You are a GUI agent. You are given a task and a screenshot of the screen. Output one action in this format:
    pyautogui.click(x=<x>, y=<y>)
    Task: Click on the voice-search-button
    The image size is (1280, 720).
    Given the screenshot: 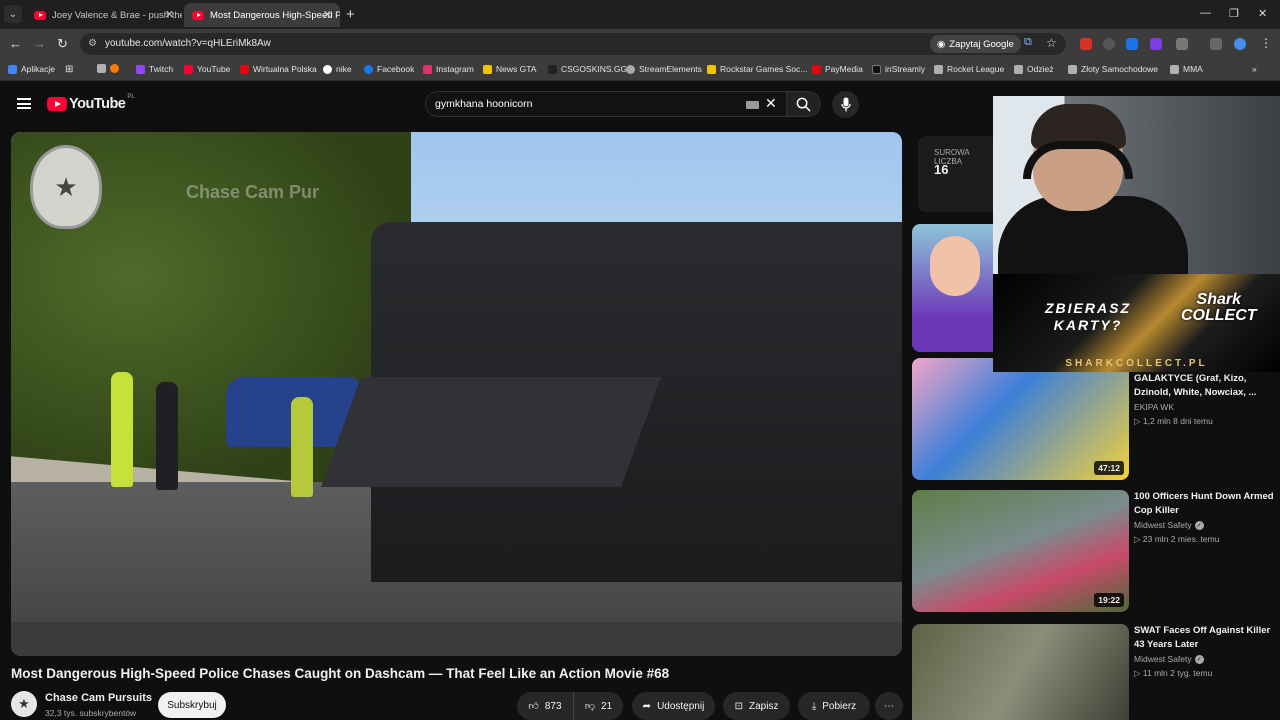 What is the action you would take?
    pyautogui.click(x=845, y=104)
    